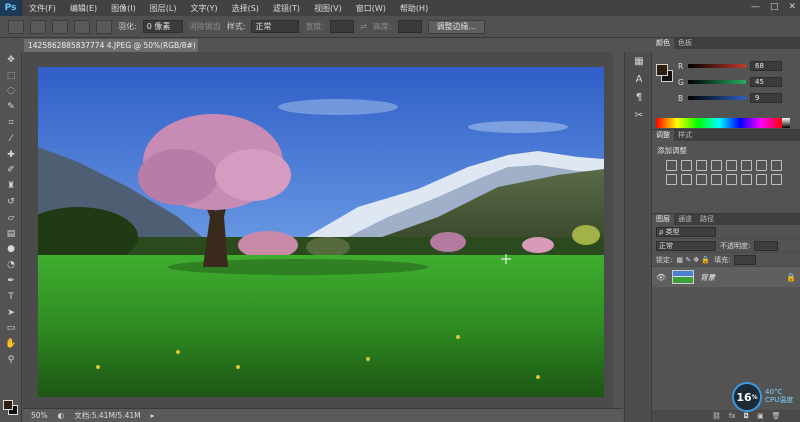 The image size is (800, 422). What do you see at coordinates (60, 26) in the screenshot?
I see `add-selection-icon` at bounding box center [60, 26].